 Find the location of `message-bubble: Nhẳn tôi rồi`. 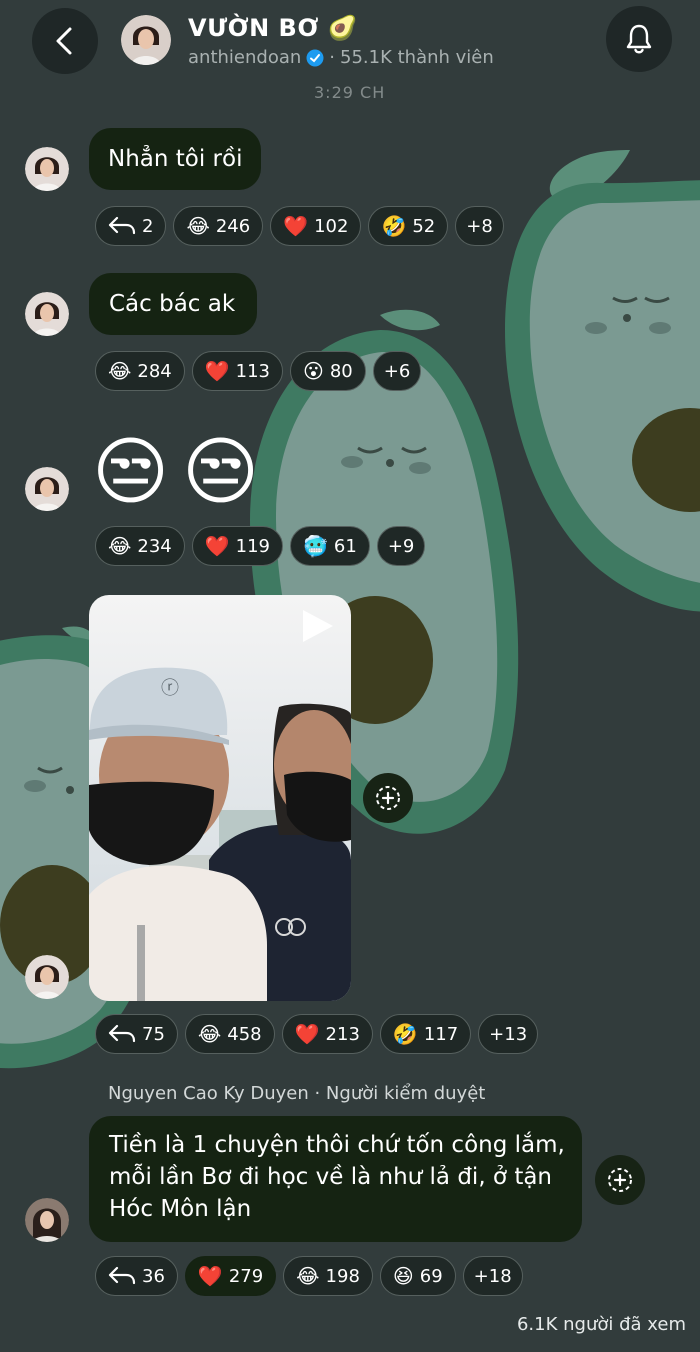

message-bubble: Nhẳn tôi rồi is located at coordinates (175, 159).